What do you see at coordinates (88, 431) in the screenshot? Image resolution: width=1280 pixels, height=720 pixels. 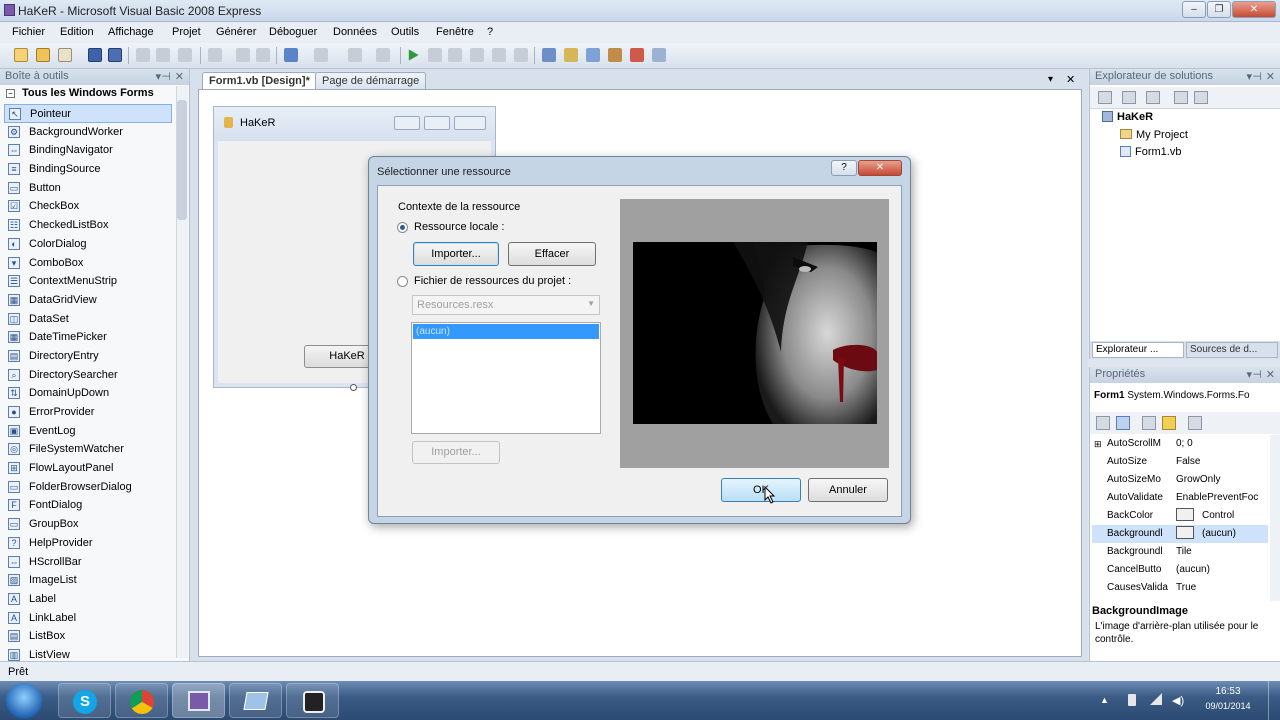 I see `toolbox-item: ▣ EventLog` at bounding box center [88, 431].